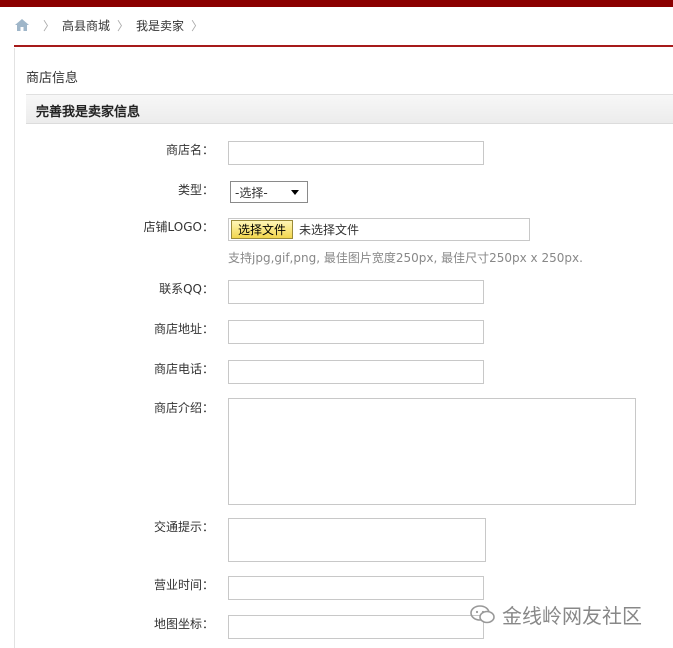 The height and width of the screenshot is (648, 673). I want to click on breadcrumb-divider, so click(343, 46).